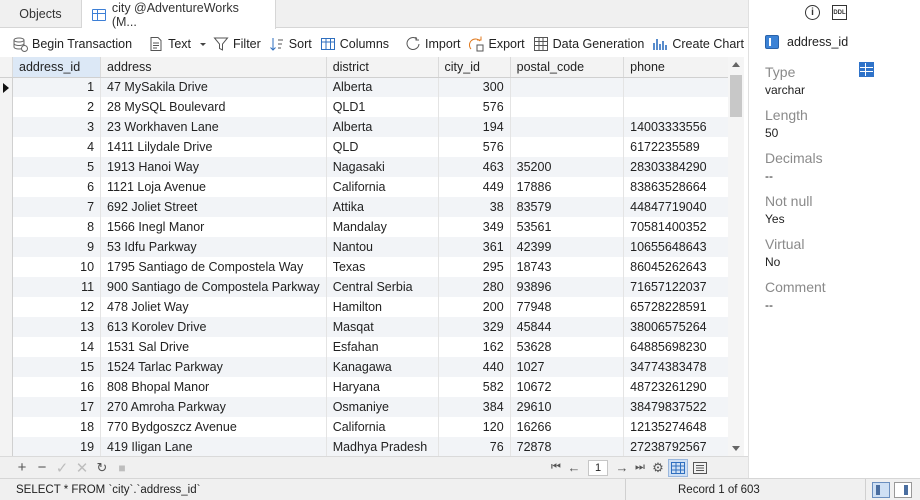 The width and height of the screenshot is (920, 500). What do you see at coordinates (62, 468) in the screenshot?
I see `apply-changes-icon: ✓` at bounding box center [62, 468].